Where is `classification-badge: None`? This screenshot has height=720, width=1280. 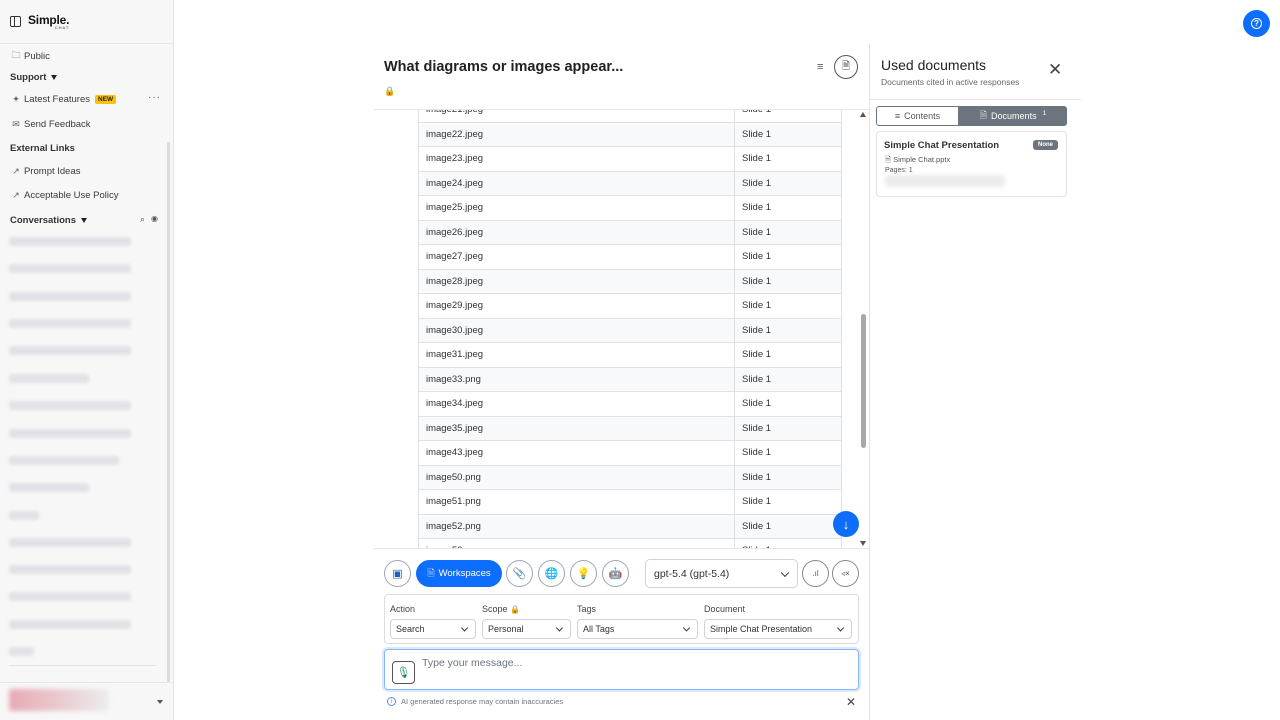
classification-badge: None is located at coordinates (1045, 145).